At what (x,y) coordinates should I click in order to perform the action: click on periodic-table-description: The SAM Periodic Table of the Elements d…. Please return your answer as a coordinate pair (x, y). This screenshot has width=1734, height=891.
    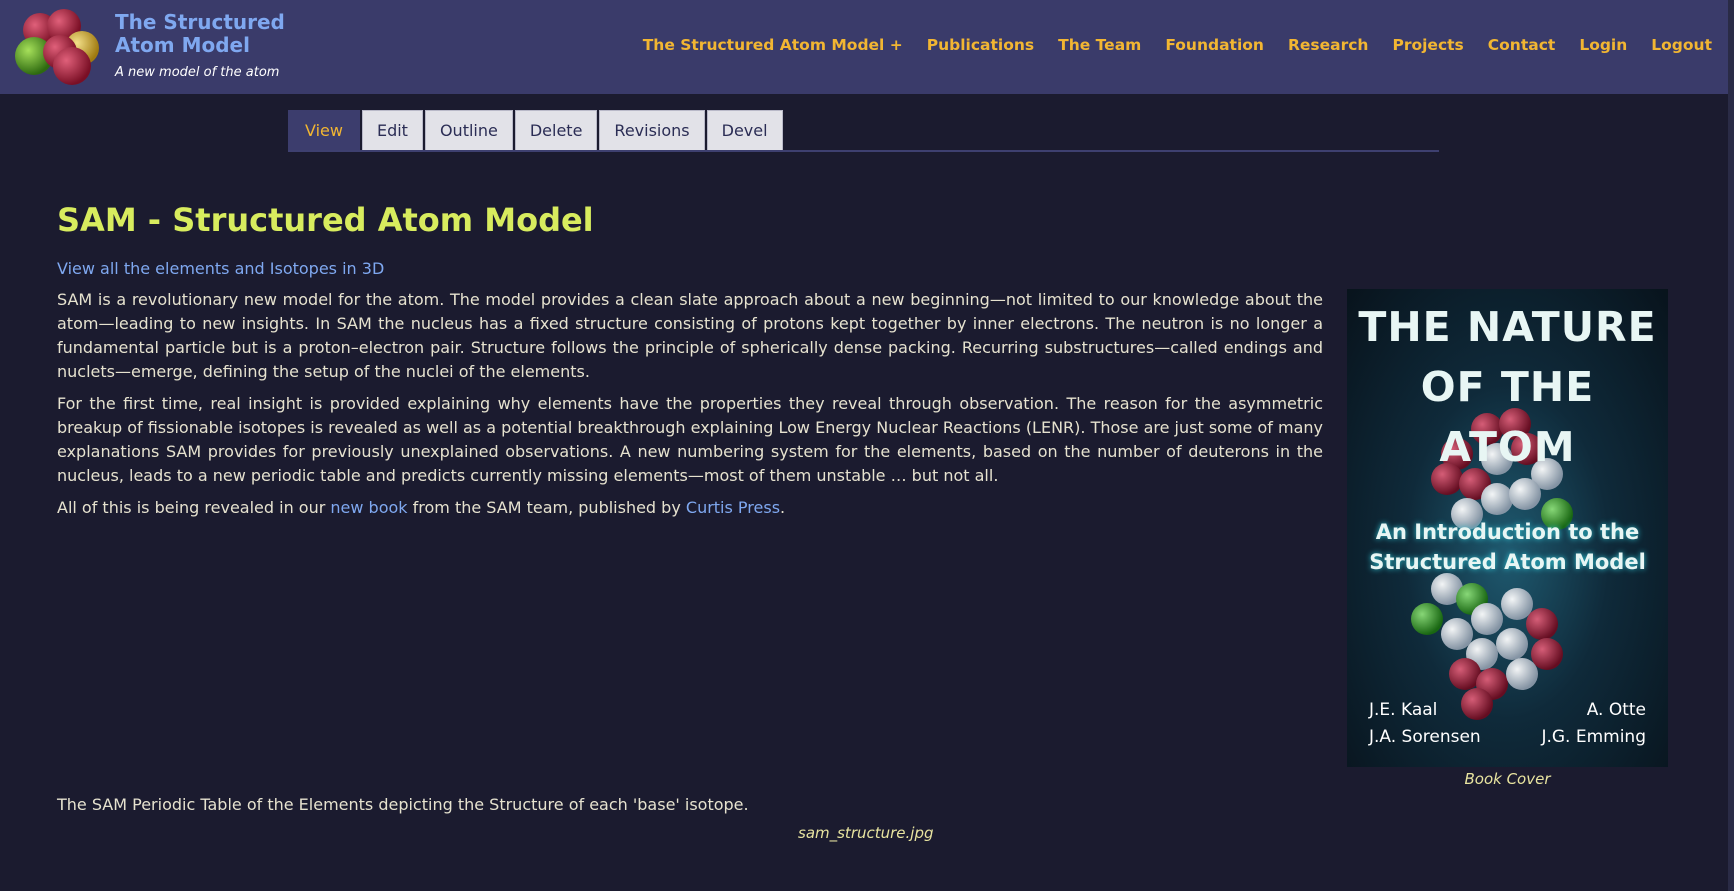
    Looking at the image, I should click on (403, 804).